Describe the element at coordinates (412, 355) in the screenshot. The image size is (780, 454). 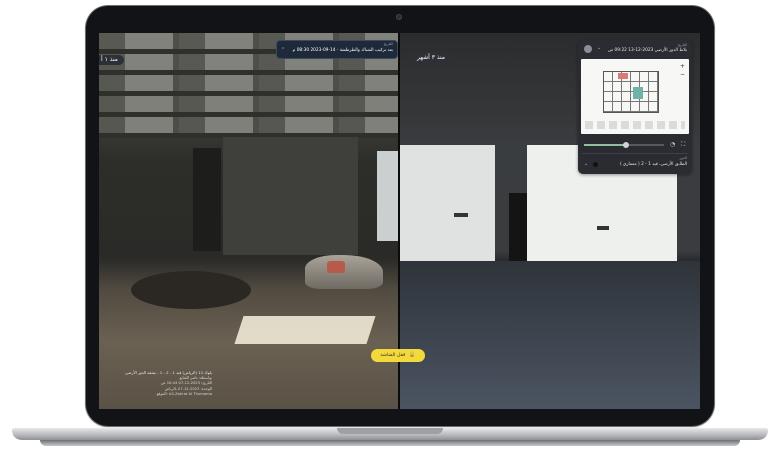
I see `lock-icon: 🔒` at that location.